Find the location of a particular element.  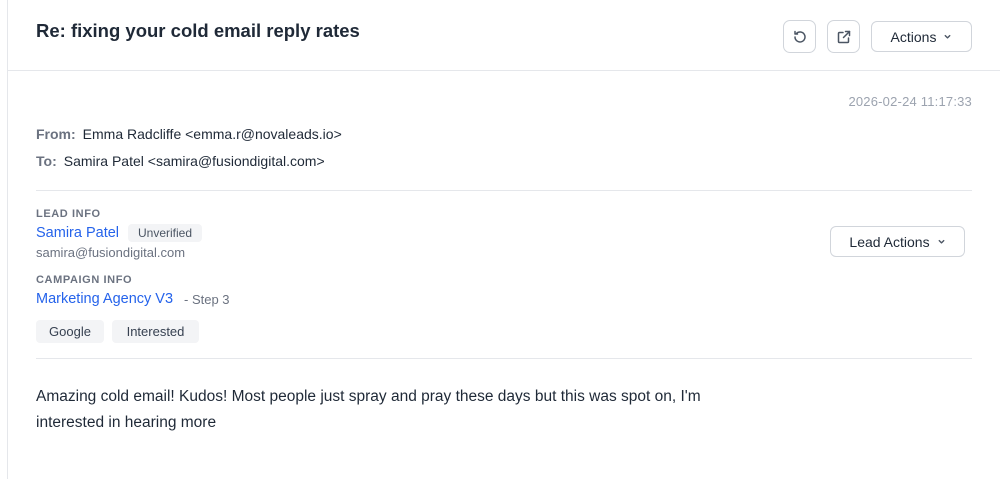

lead-status-badge: Unverified is located at coordinates (165, 233).